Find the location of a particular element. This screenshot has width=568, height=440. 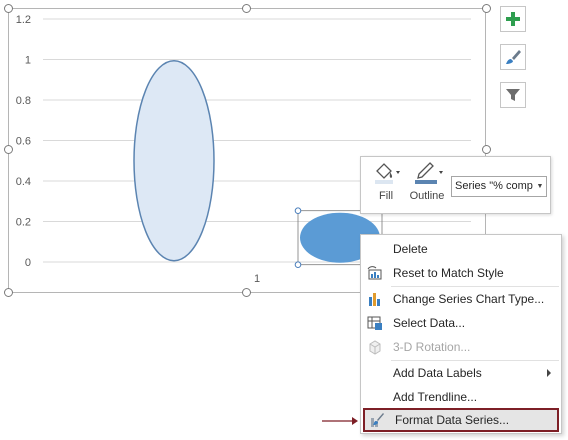

resize-handle-top-left is located at coordinates (8, 8).